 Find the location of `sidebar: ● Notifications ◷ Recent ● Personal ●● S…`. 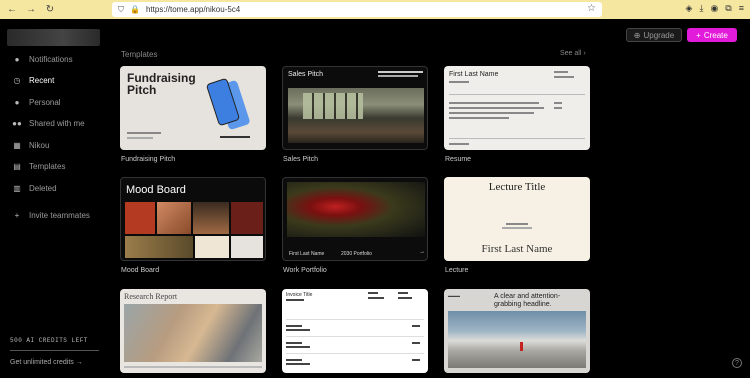

sidebar: ● Notifications ◷ Recent ● Personal ●● S… is located at coordinates (55, 198).